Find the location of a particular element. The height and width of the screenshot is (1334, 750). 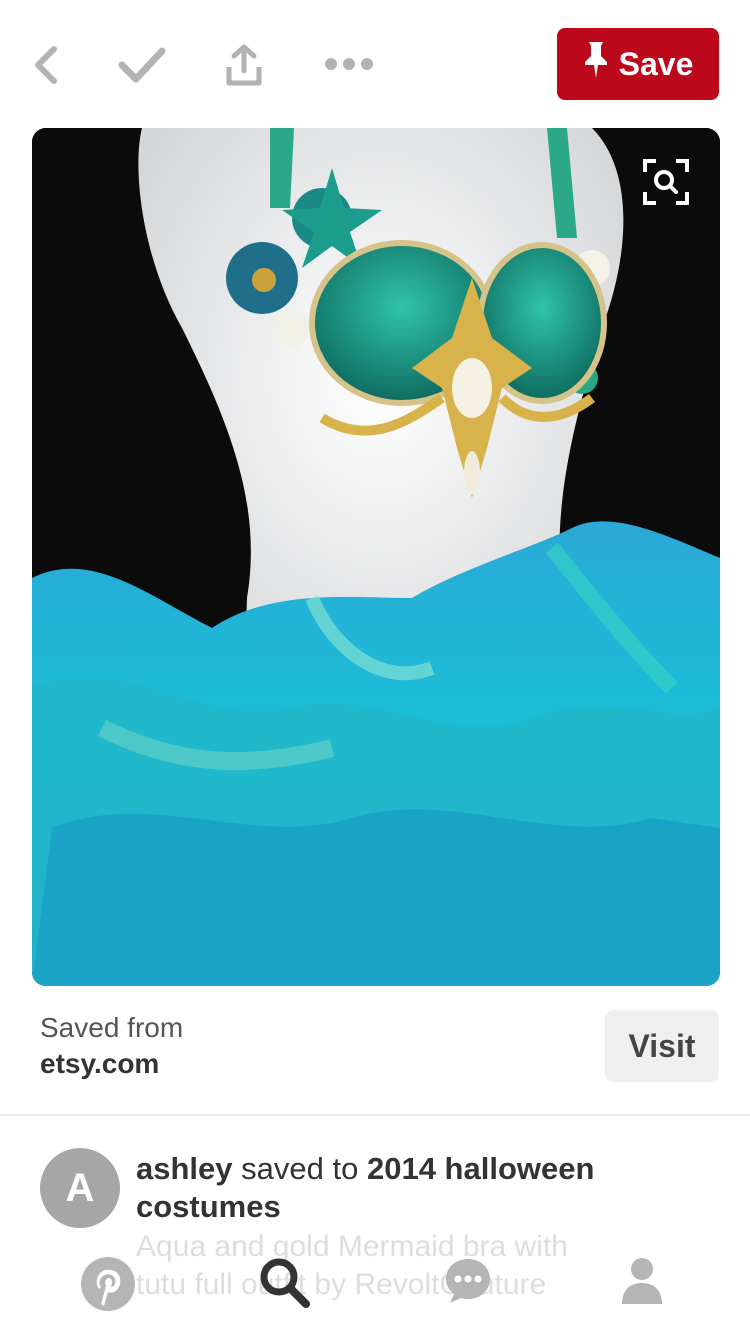

search-icon is located at coordinates (285, 1283).